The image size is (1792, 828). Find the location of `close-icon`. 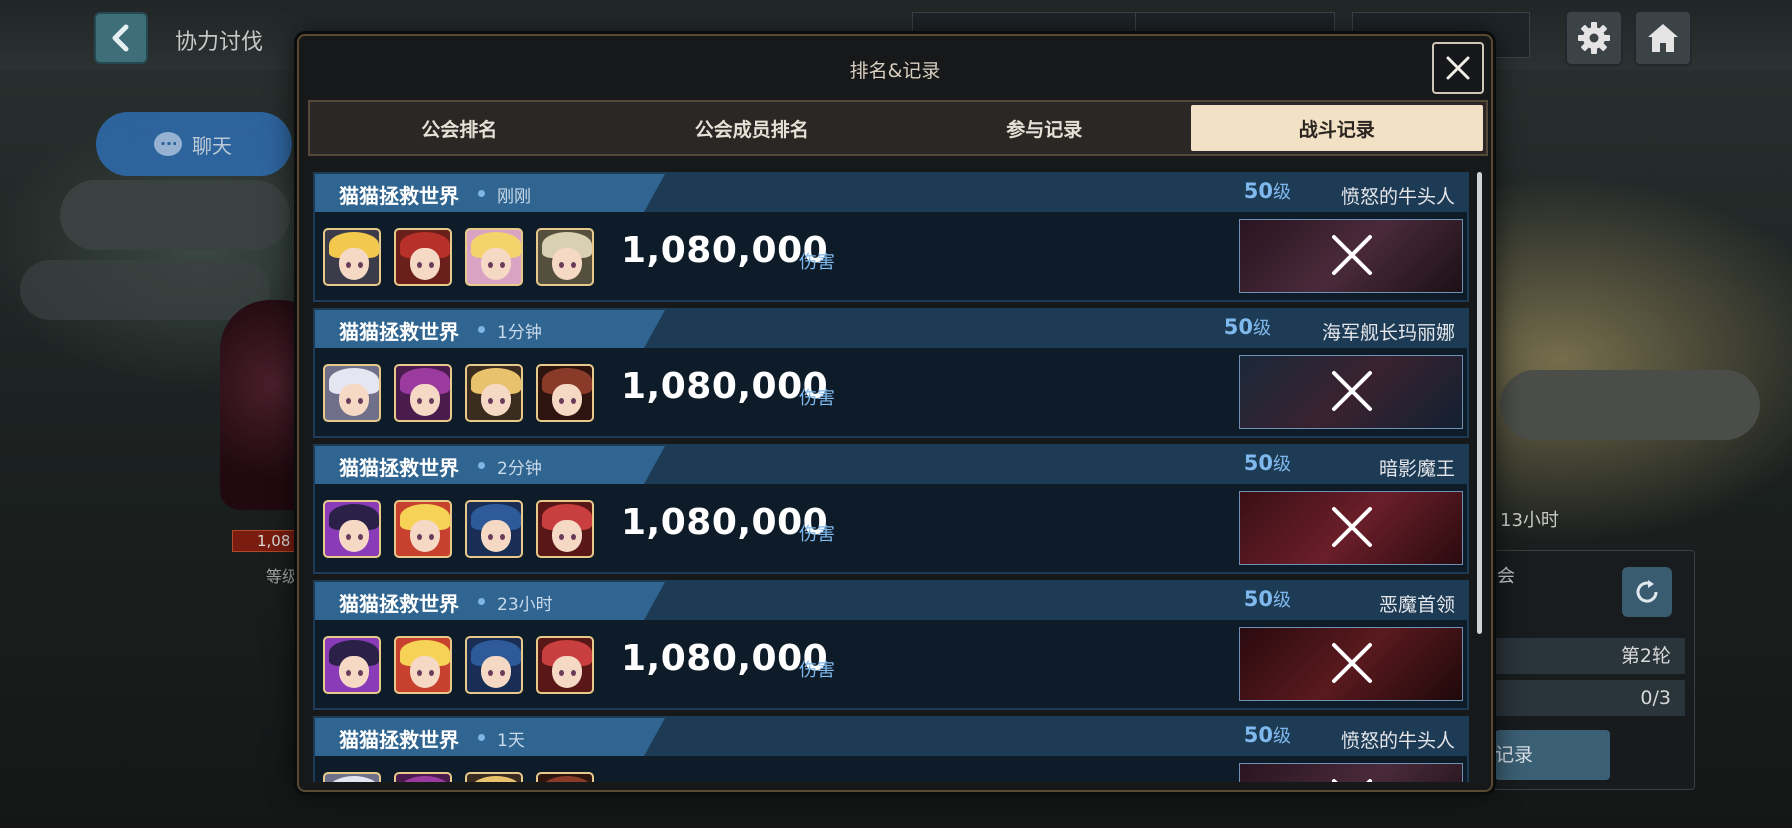

close-icon is located at coordinates (1458, 68).